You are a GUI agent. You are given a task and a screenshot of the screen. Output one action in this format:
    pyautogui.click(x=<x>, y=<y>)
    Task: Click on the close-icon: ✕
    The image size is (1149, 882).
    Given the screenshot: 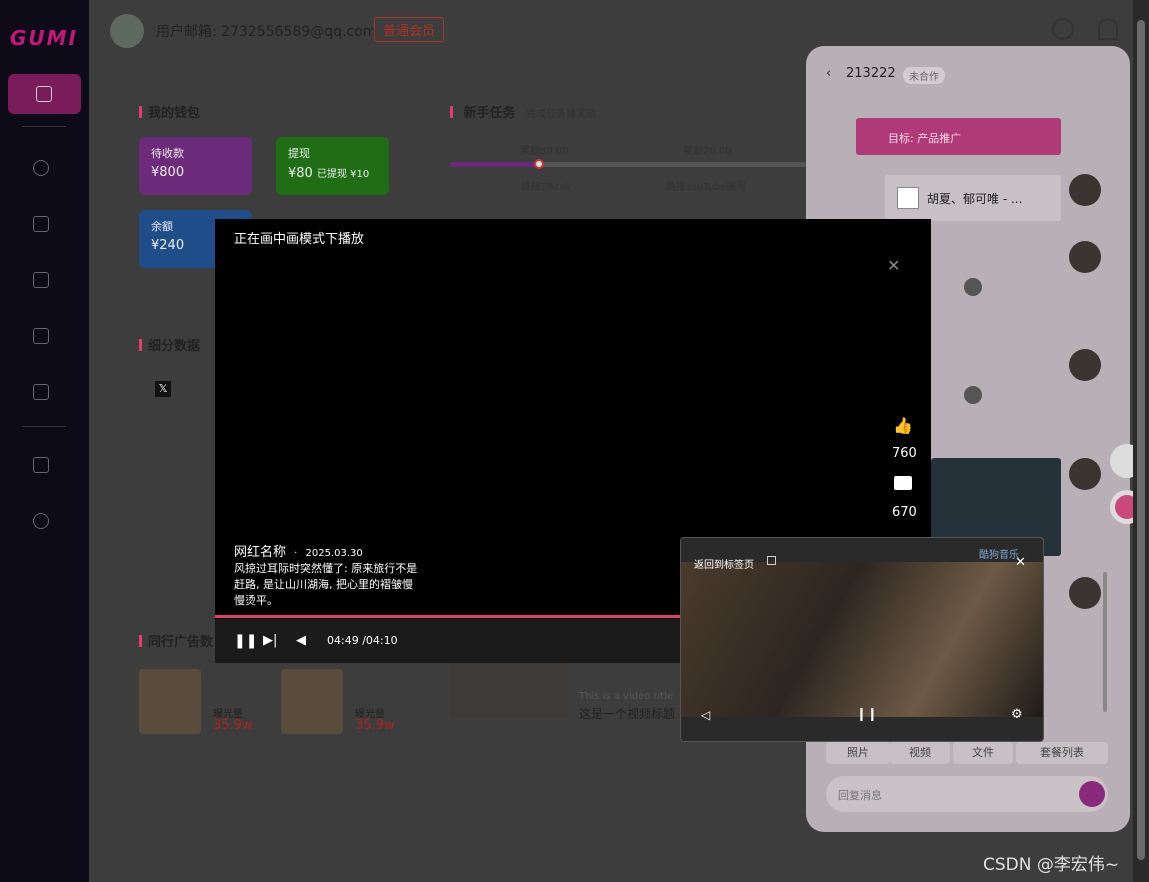 What is the action you would take?
    pyautogui.click(x=893, y=265)
    